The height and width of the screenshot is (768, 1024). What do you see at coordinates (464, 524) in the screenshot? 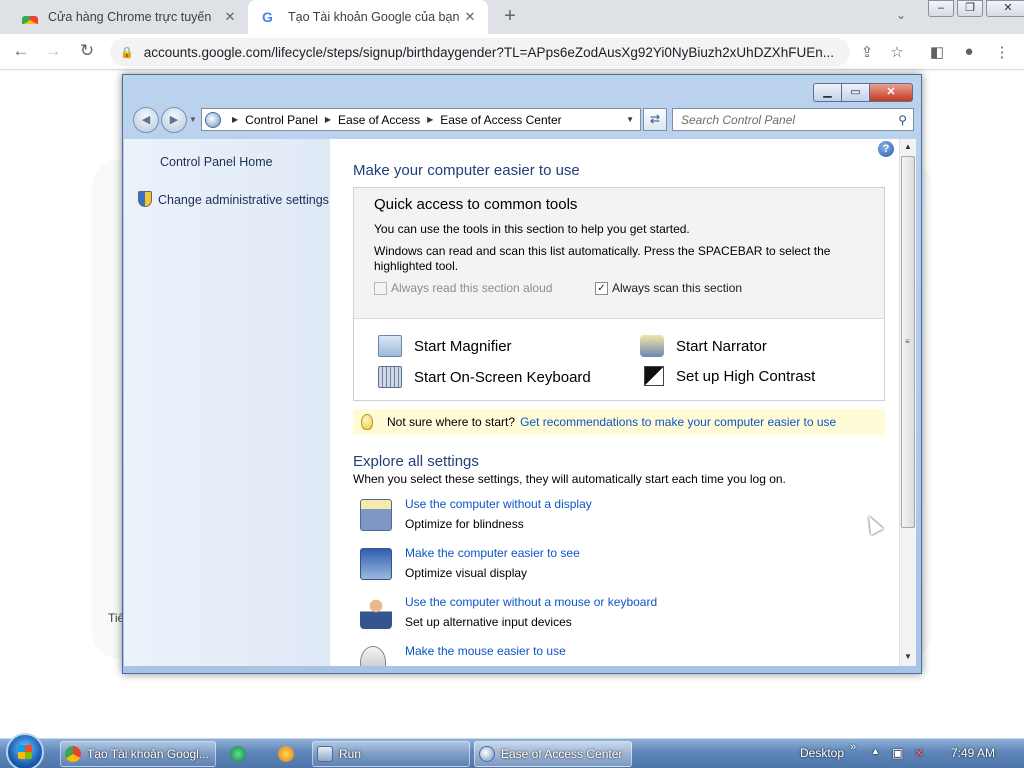
I see `setting-description: Optimize for blindness` at bounding box center [464, 524].